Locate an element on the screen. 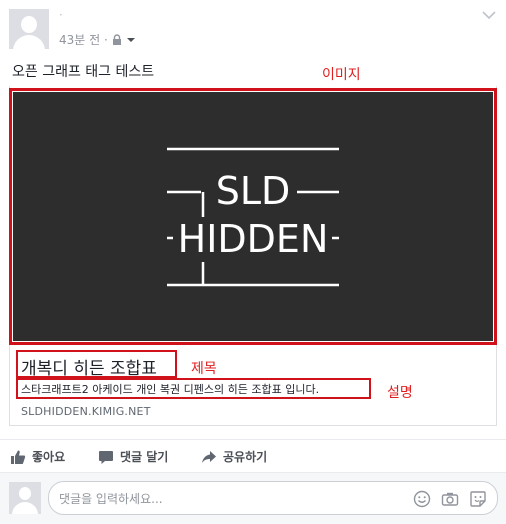 This screenshot has height=524, width=506. emoji-icon is located at coordinates (422, 499).